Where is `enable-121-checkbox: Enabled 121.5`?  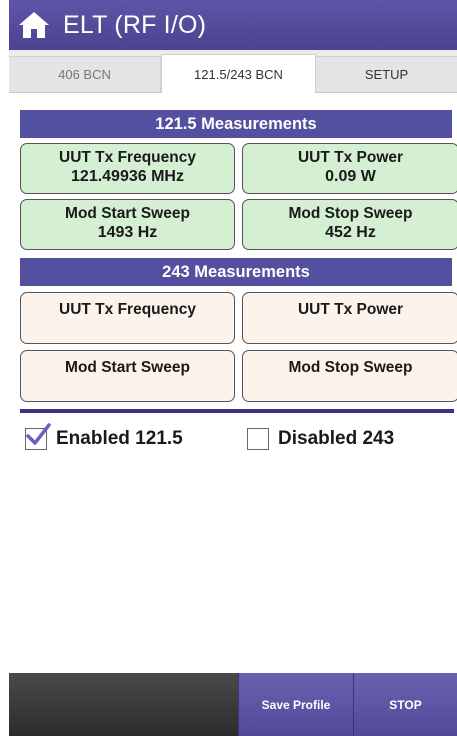
enable-121-checkbox: Enabled 121.5 is located at coordinates (104, 436).